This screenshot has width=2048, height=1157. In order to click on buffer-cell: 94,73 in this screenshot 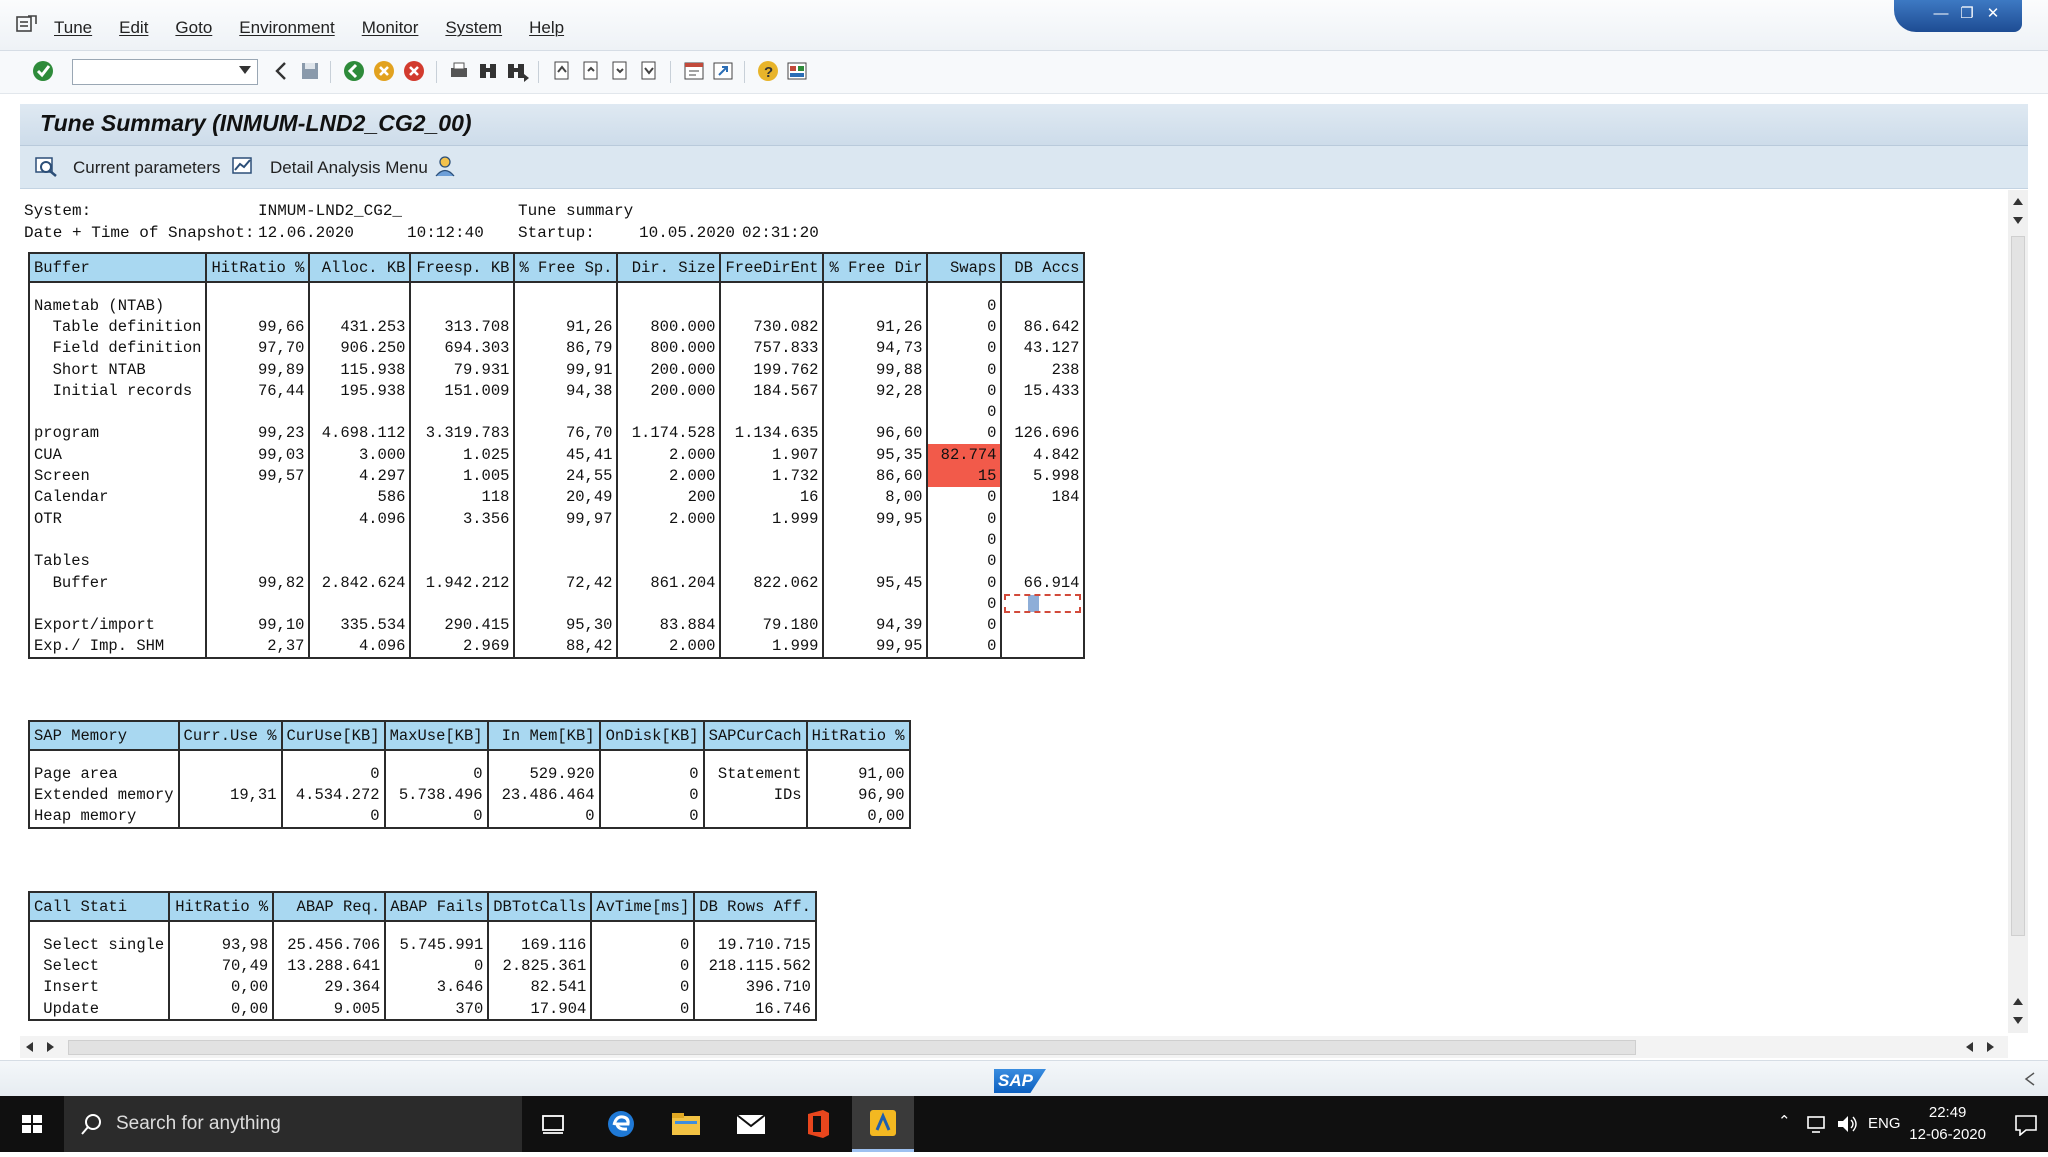, I will do `click(875, 348)`.